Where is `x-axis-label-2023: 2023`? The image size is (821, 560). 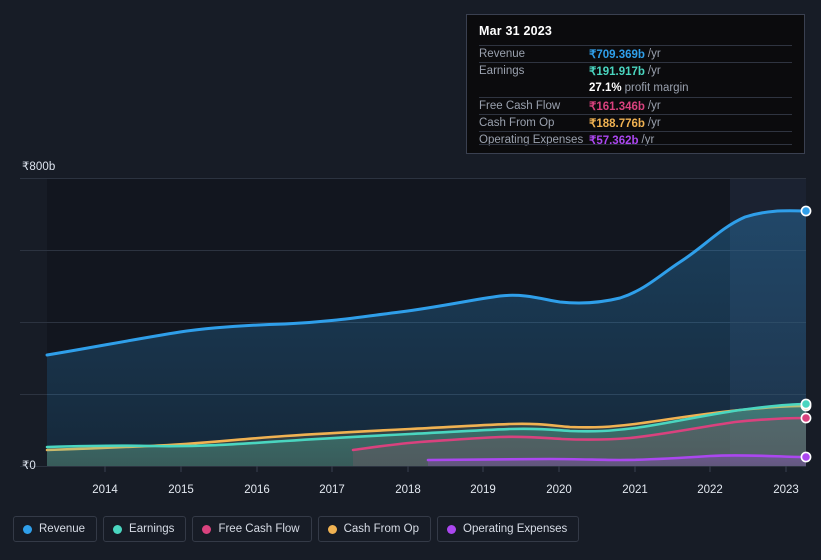 x-axis-label-2023: 2023 is located at coordinates (786, 490).